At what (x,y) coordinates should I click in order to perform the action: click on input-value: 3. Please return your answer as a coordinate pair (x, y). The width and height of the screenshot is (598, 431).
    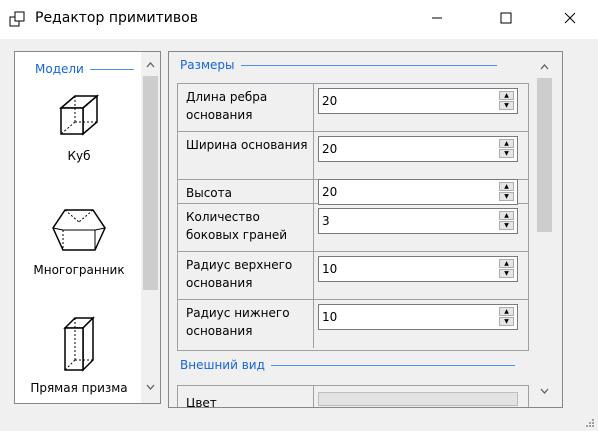
    Looking at the image, I should click on (326, 221).